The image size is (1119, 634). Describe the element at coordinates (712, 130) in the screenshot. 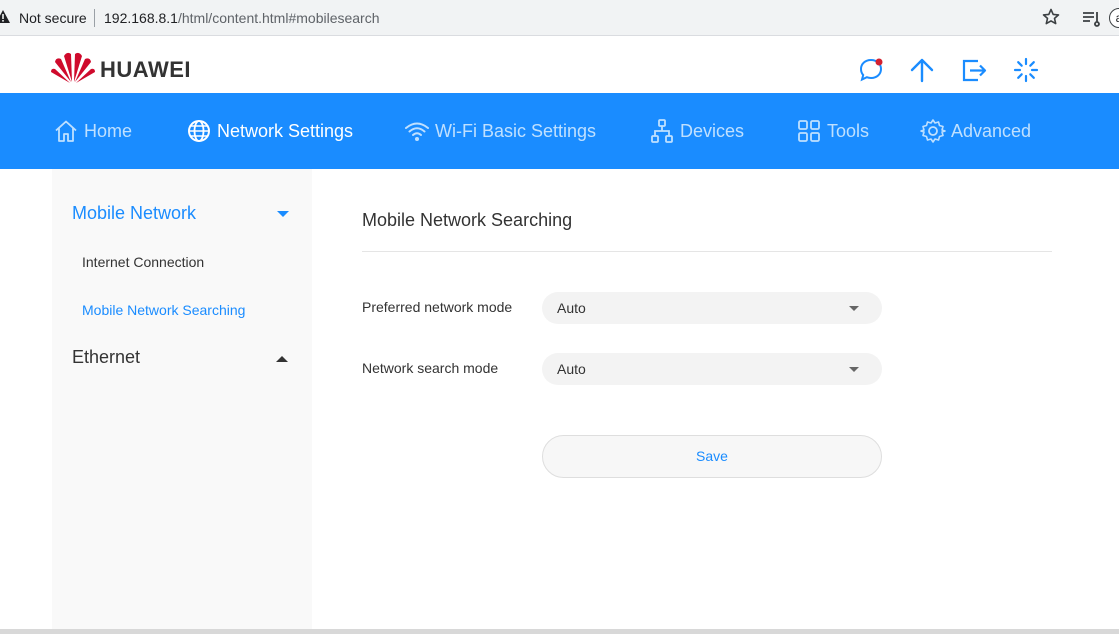

I see `nav-devices-label: Devices` at that location.